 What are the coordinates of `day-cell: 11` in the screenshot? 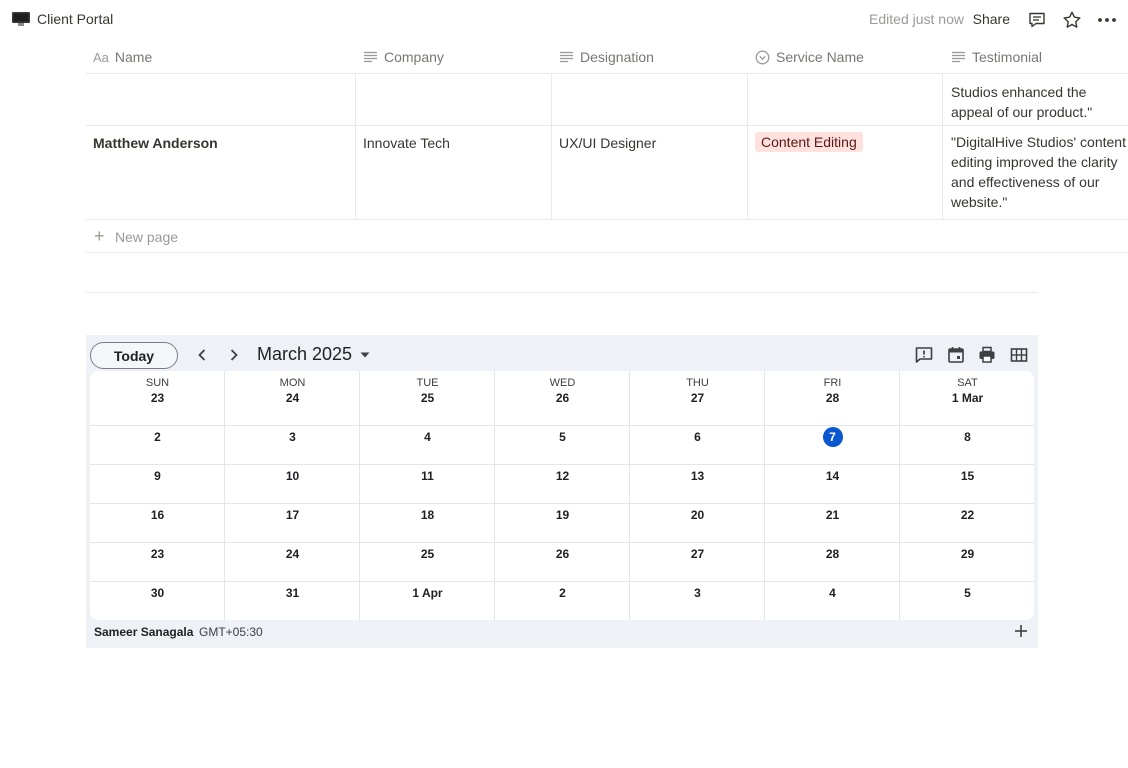 It's located at (427, 476).